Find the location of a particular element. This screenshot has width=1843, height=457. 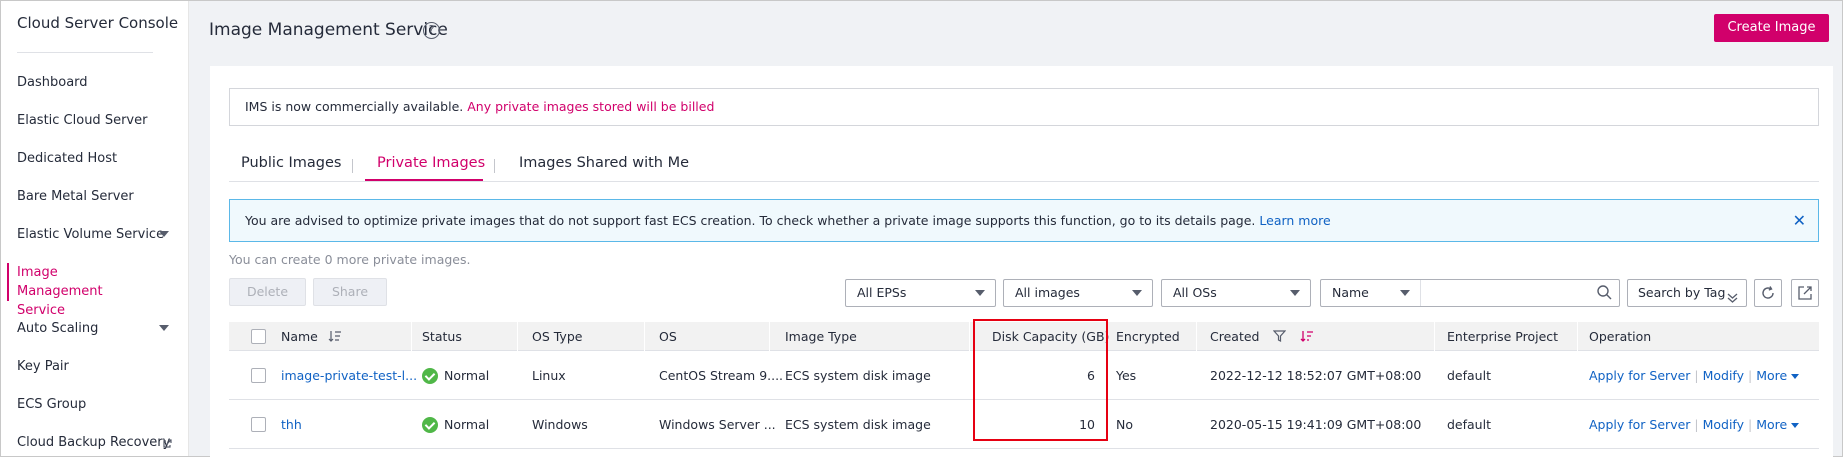

image-type-filter-select: All images is located at coordinates (1078, 293).